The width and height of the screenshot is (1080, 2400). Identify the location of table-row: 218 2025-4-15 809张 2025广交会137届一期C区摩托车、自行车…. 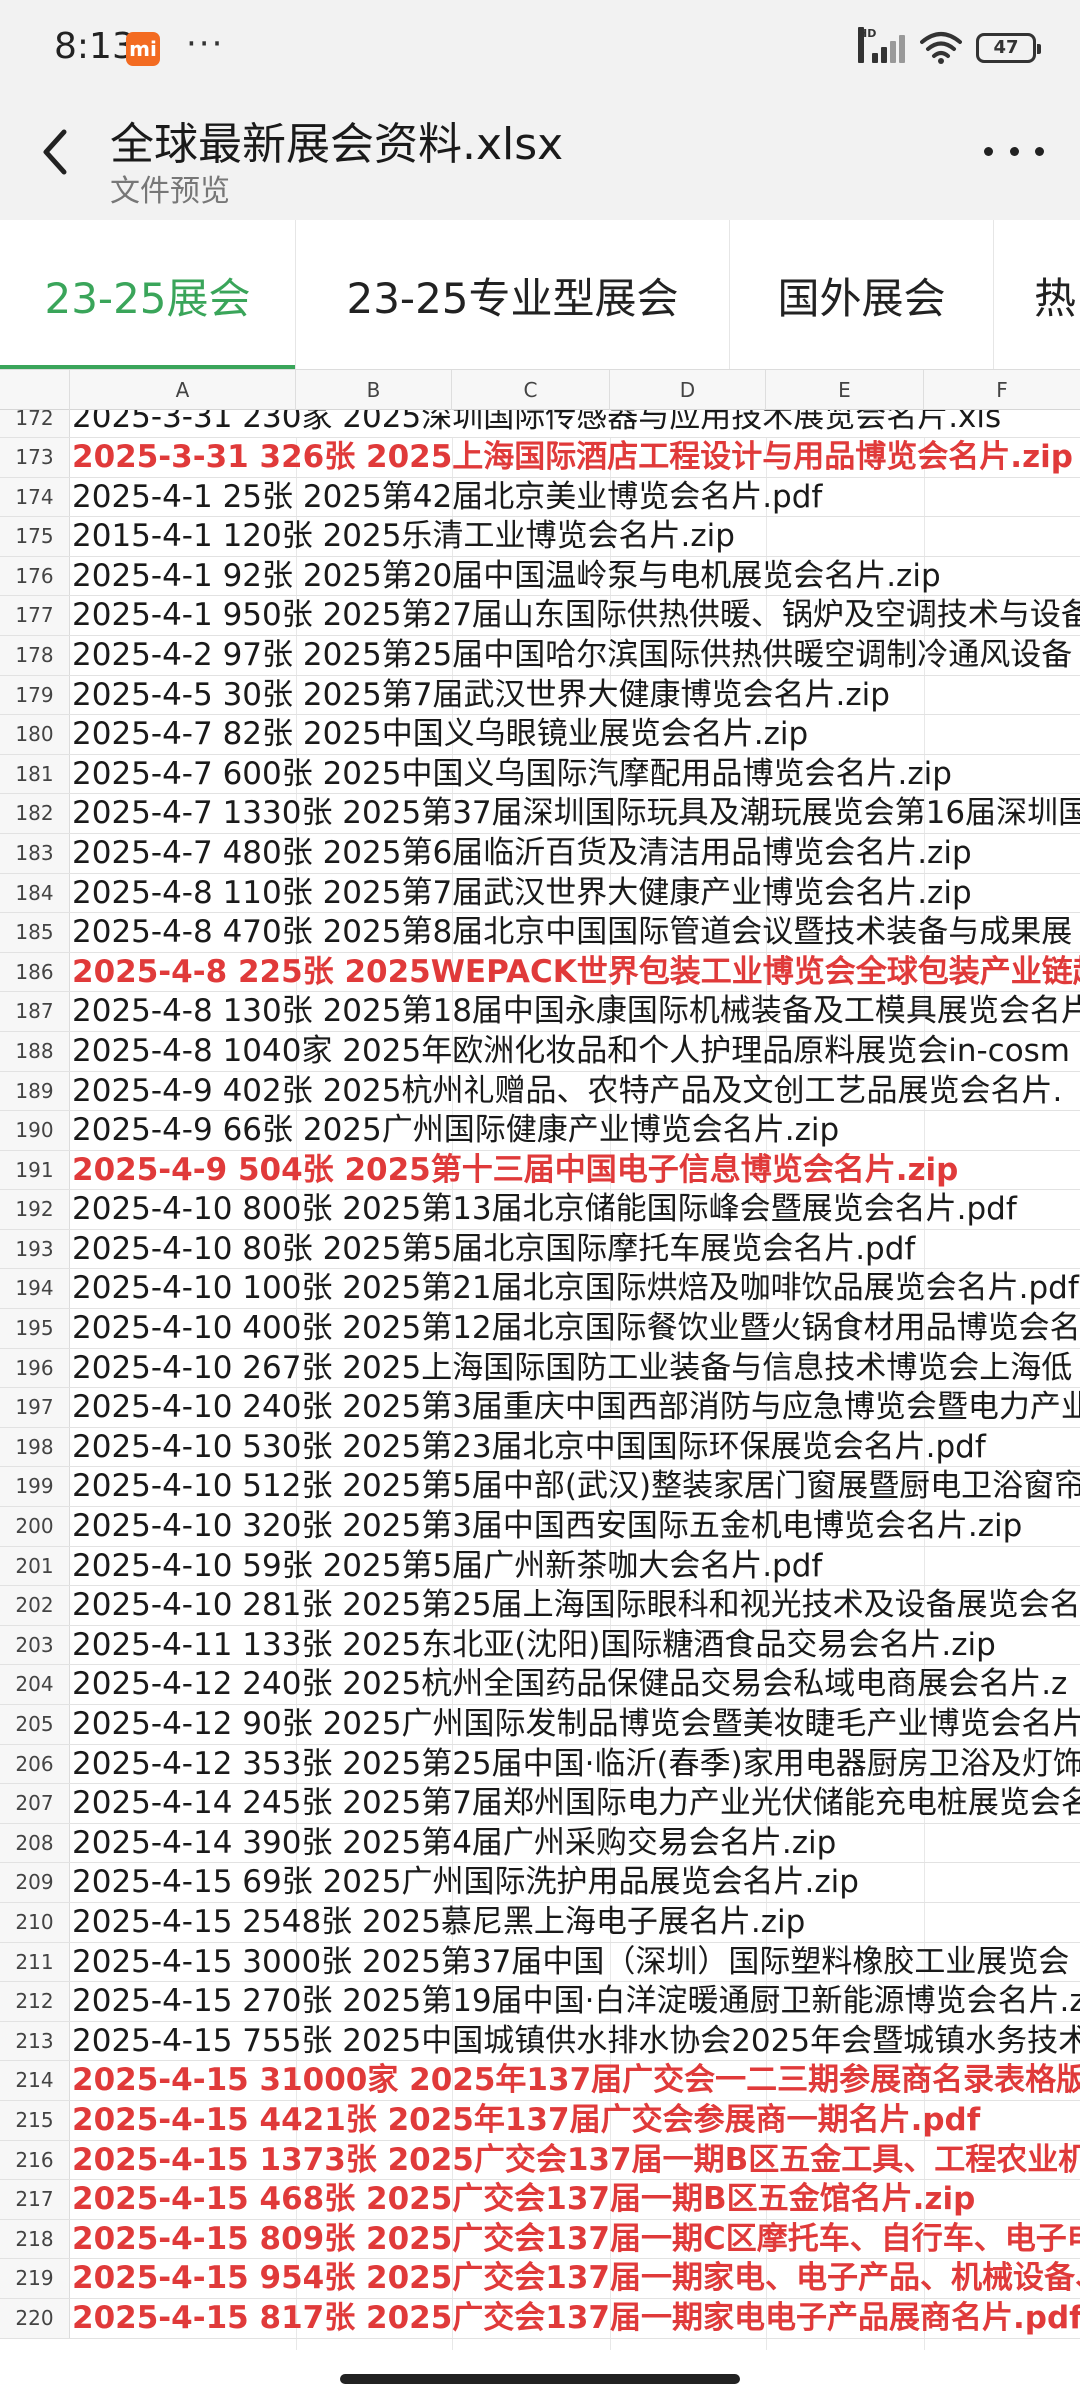
(540, 2239).